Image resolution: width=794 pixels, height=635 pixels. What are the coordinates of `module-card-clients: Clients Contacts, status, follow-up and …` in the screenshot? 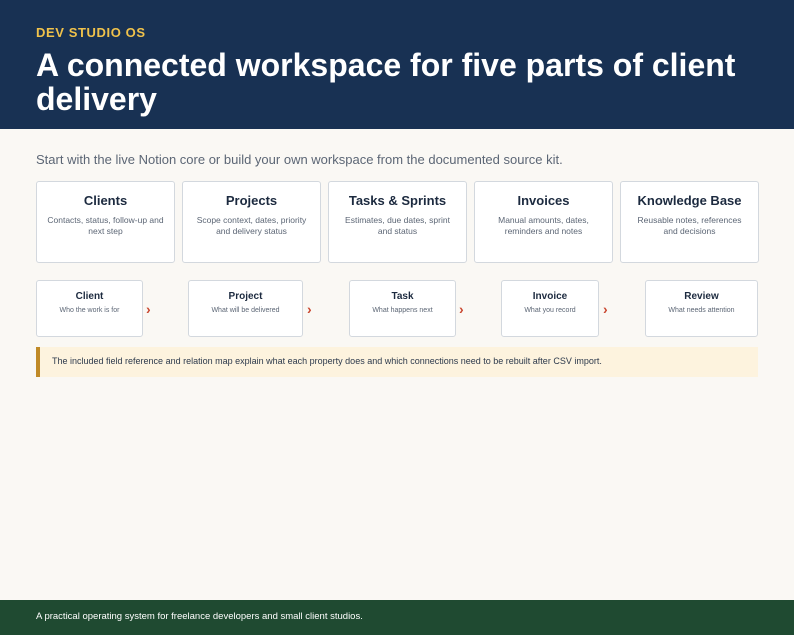 It's located at (105, 222).